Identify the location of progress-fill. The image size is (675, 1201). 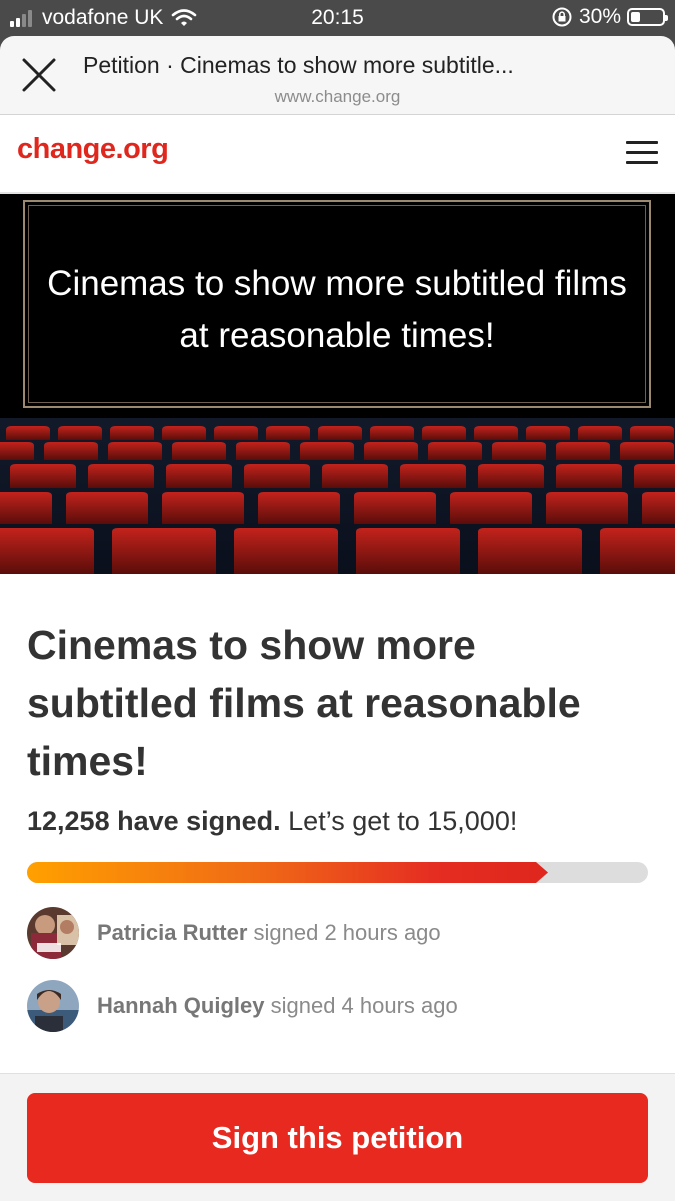
(281, 872).